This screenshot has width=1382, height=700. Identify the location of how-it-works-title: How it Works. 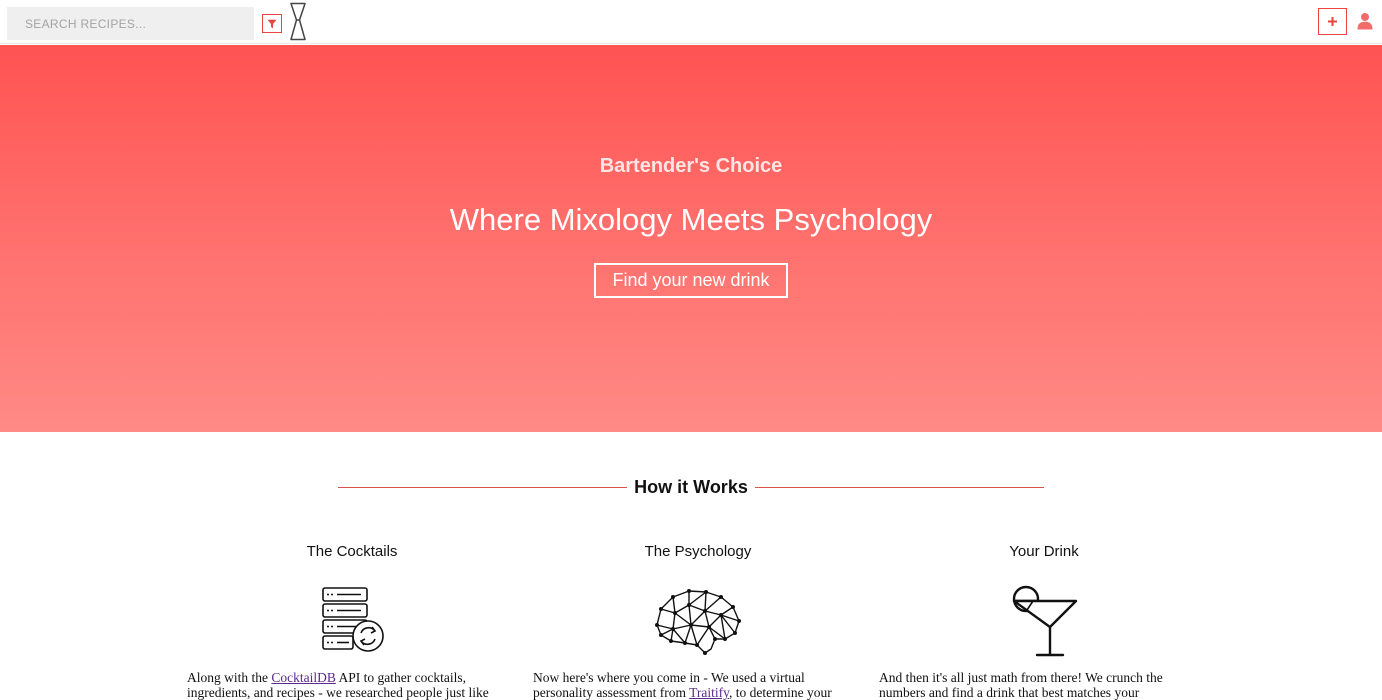
(691, 487).